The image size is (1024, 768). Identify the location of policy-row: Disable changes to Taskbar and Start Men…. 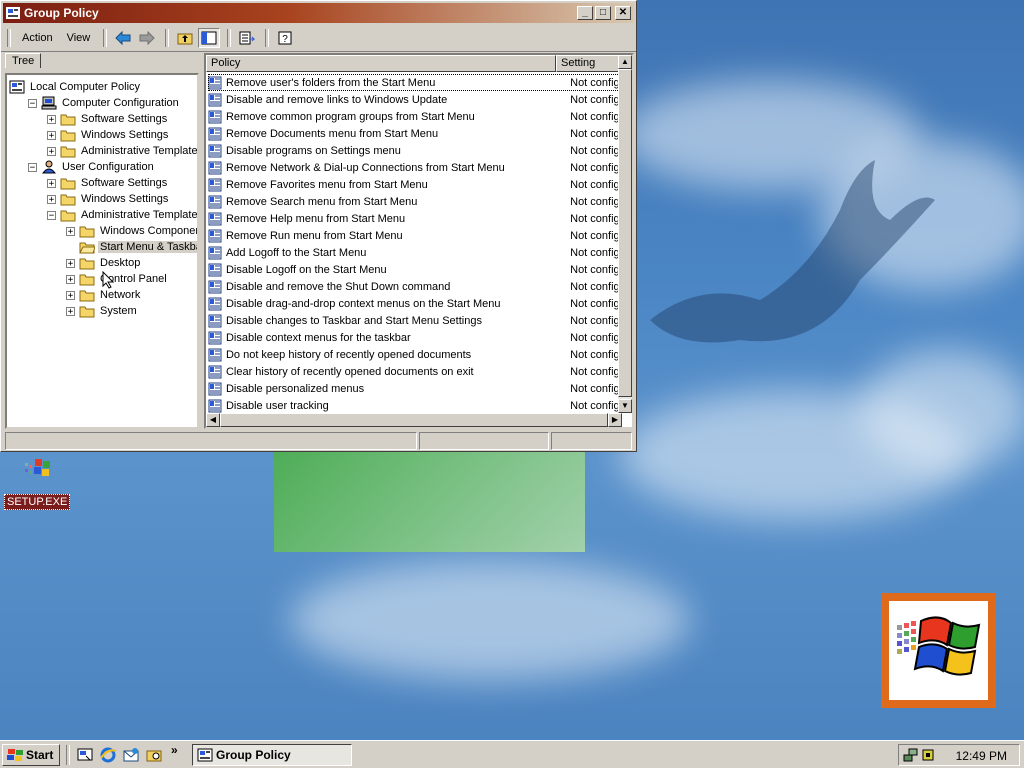
(415, 320).